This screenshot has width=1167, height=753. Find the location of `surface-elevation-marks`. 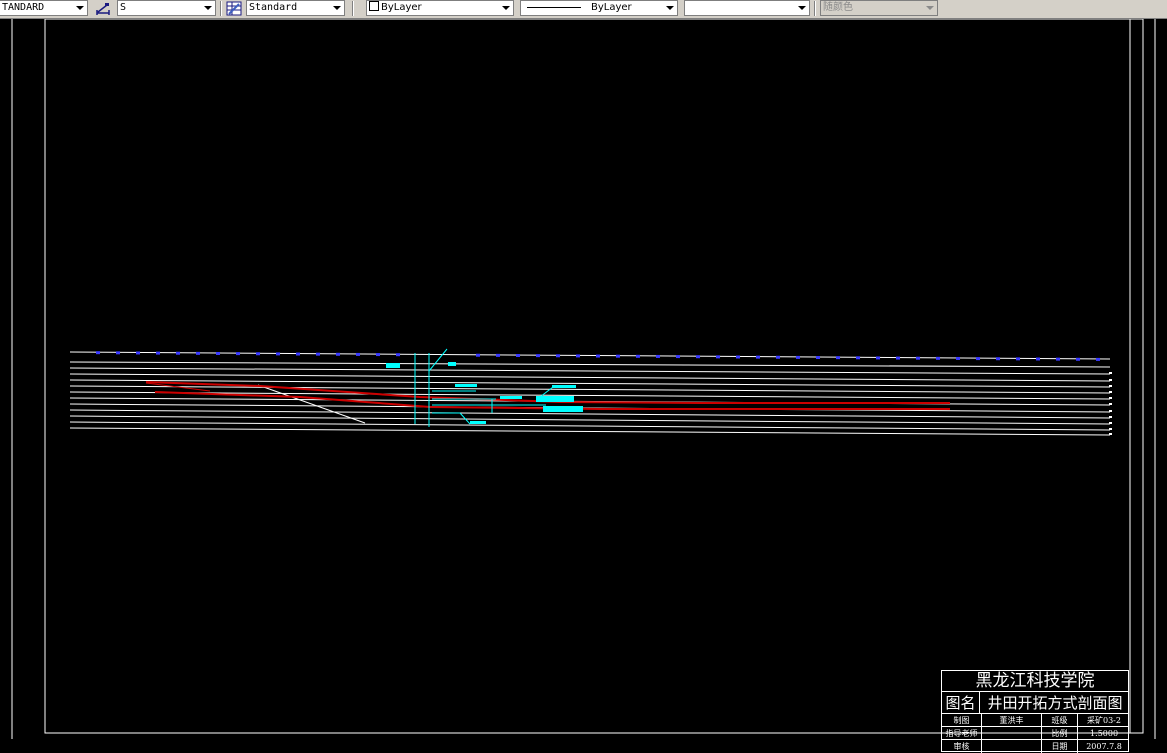

surface-elevation-marks is located at coordinates (598, 356).